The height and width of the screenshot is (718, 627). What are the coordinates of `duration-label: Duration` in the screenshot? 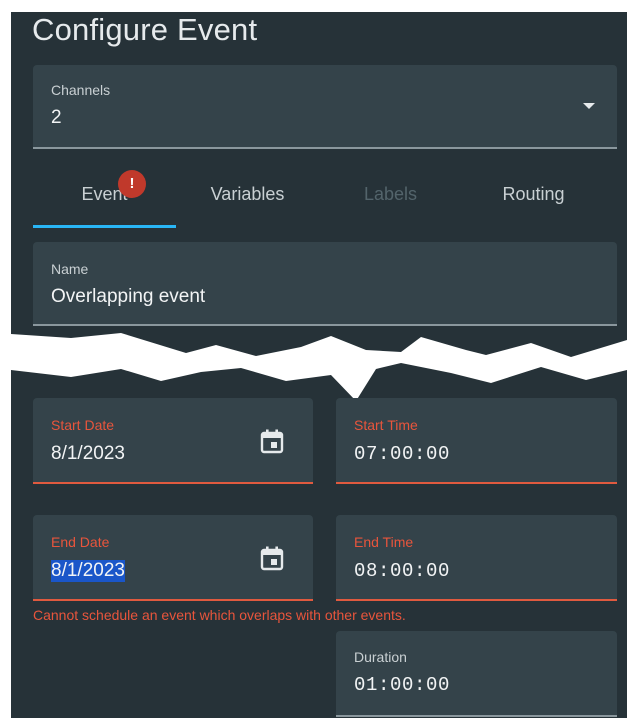 It's located at (380, 657).